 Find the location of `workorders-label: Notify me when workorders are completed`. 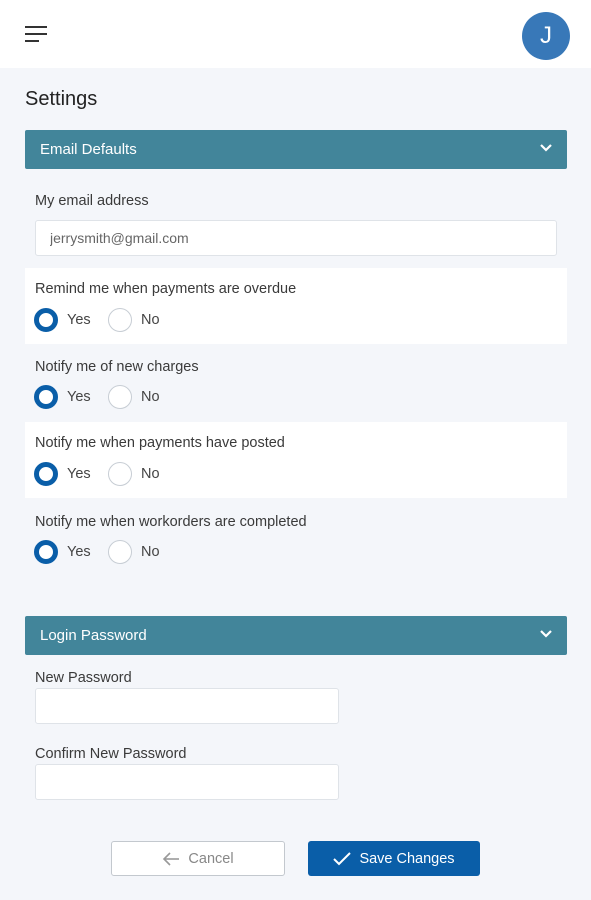

workorders-label: Notify me when workorders are completed is located at coordinates (171, 522).